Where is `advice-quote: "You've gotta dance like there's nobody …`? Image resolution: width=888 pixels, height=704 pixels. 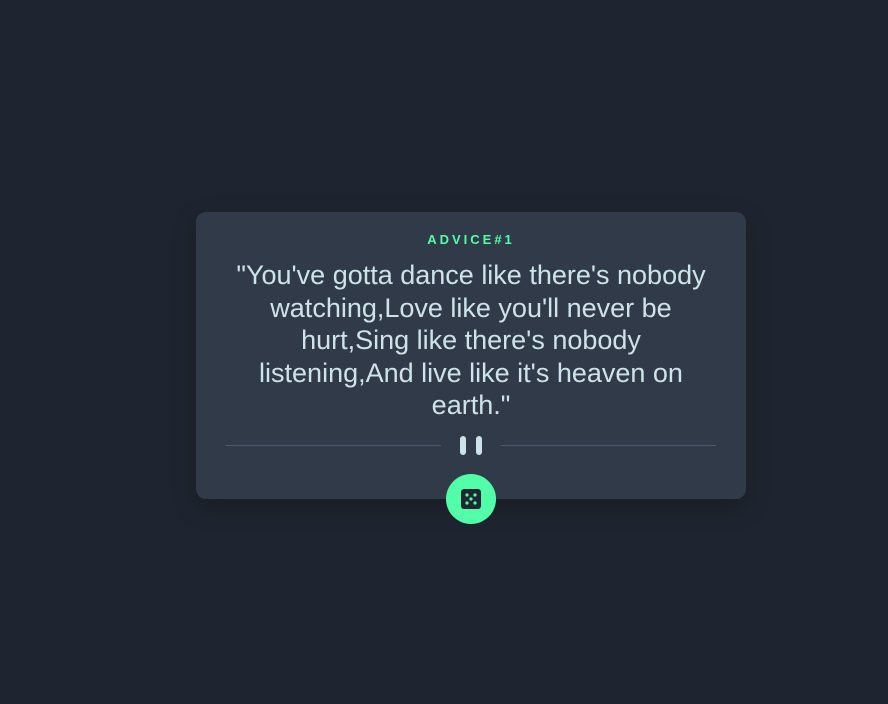
advice-quote: "You've gotta dance like there's nobody … is located at coordinates (471, 340).